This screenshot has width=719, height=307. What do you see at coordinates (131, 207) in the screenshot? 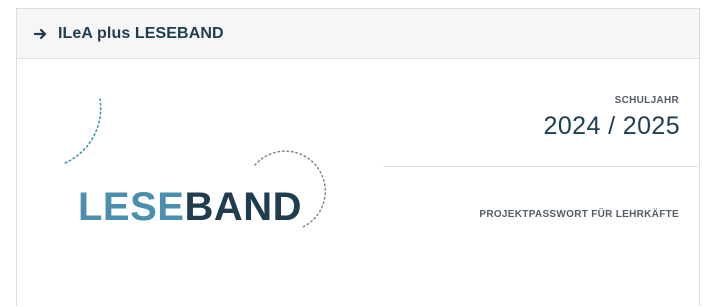
I see `logo-lese-text: LESE` at bounding box center [131, 207].